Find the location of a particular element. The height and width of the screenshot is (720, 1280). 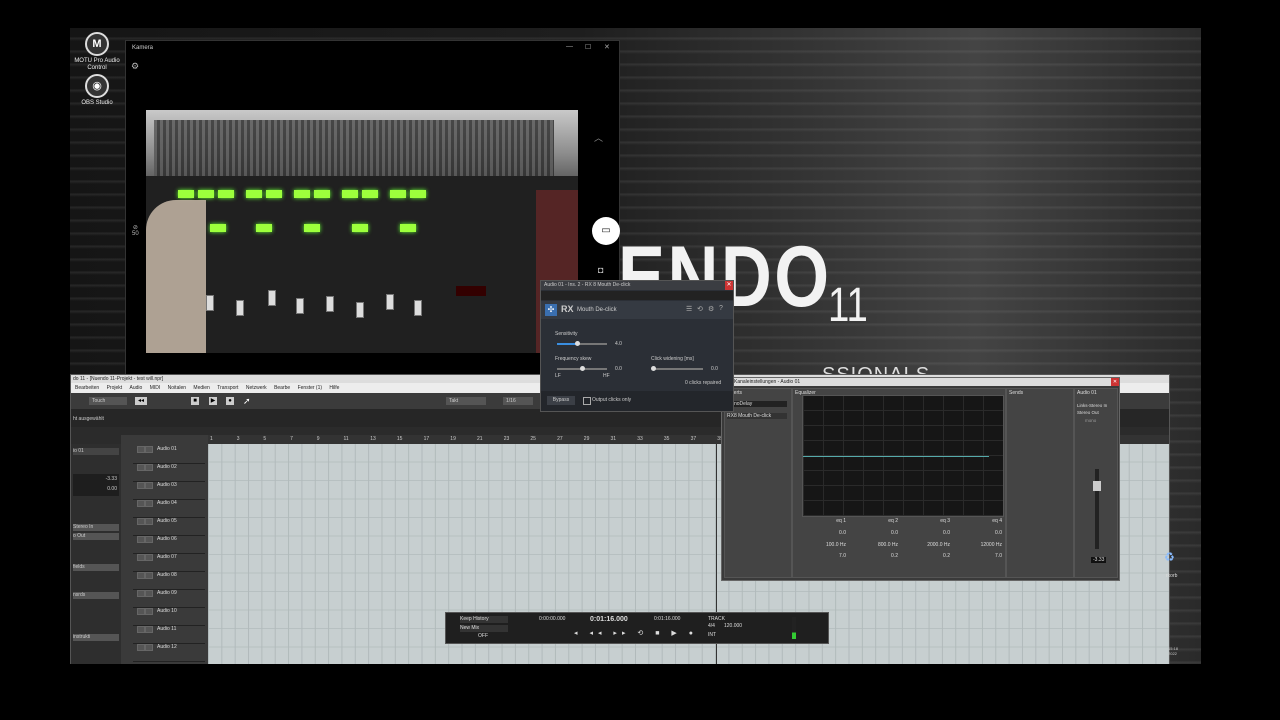

menu-item: Bearbe is located at coordinates (282, 388).